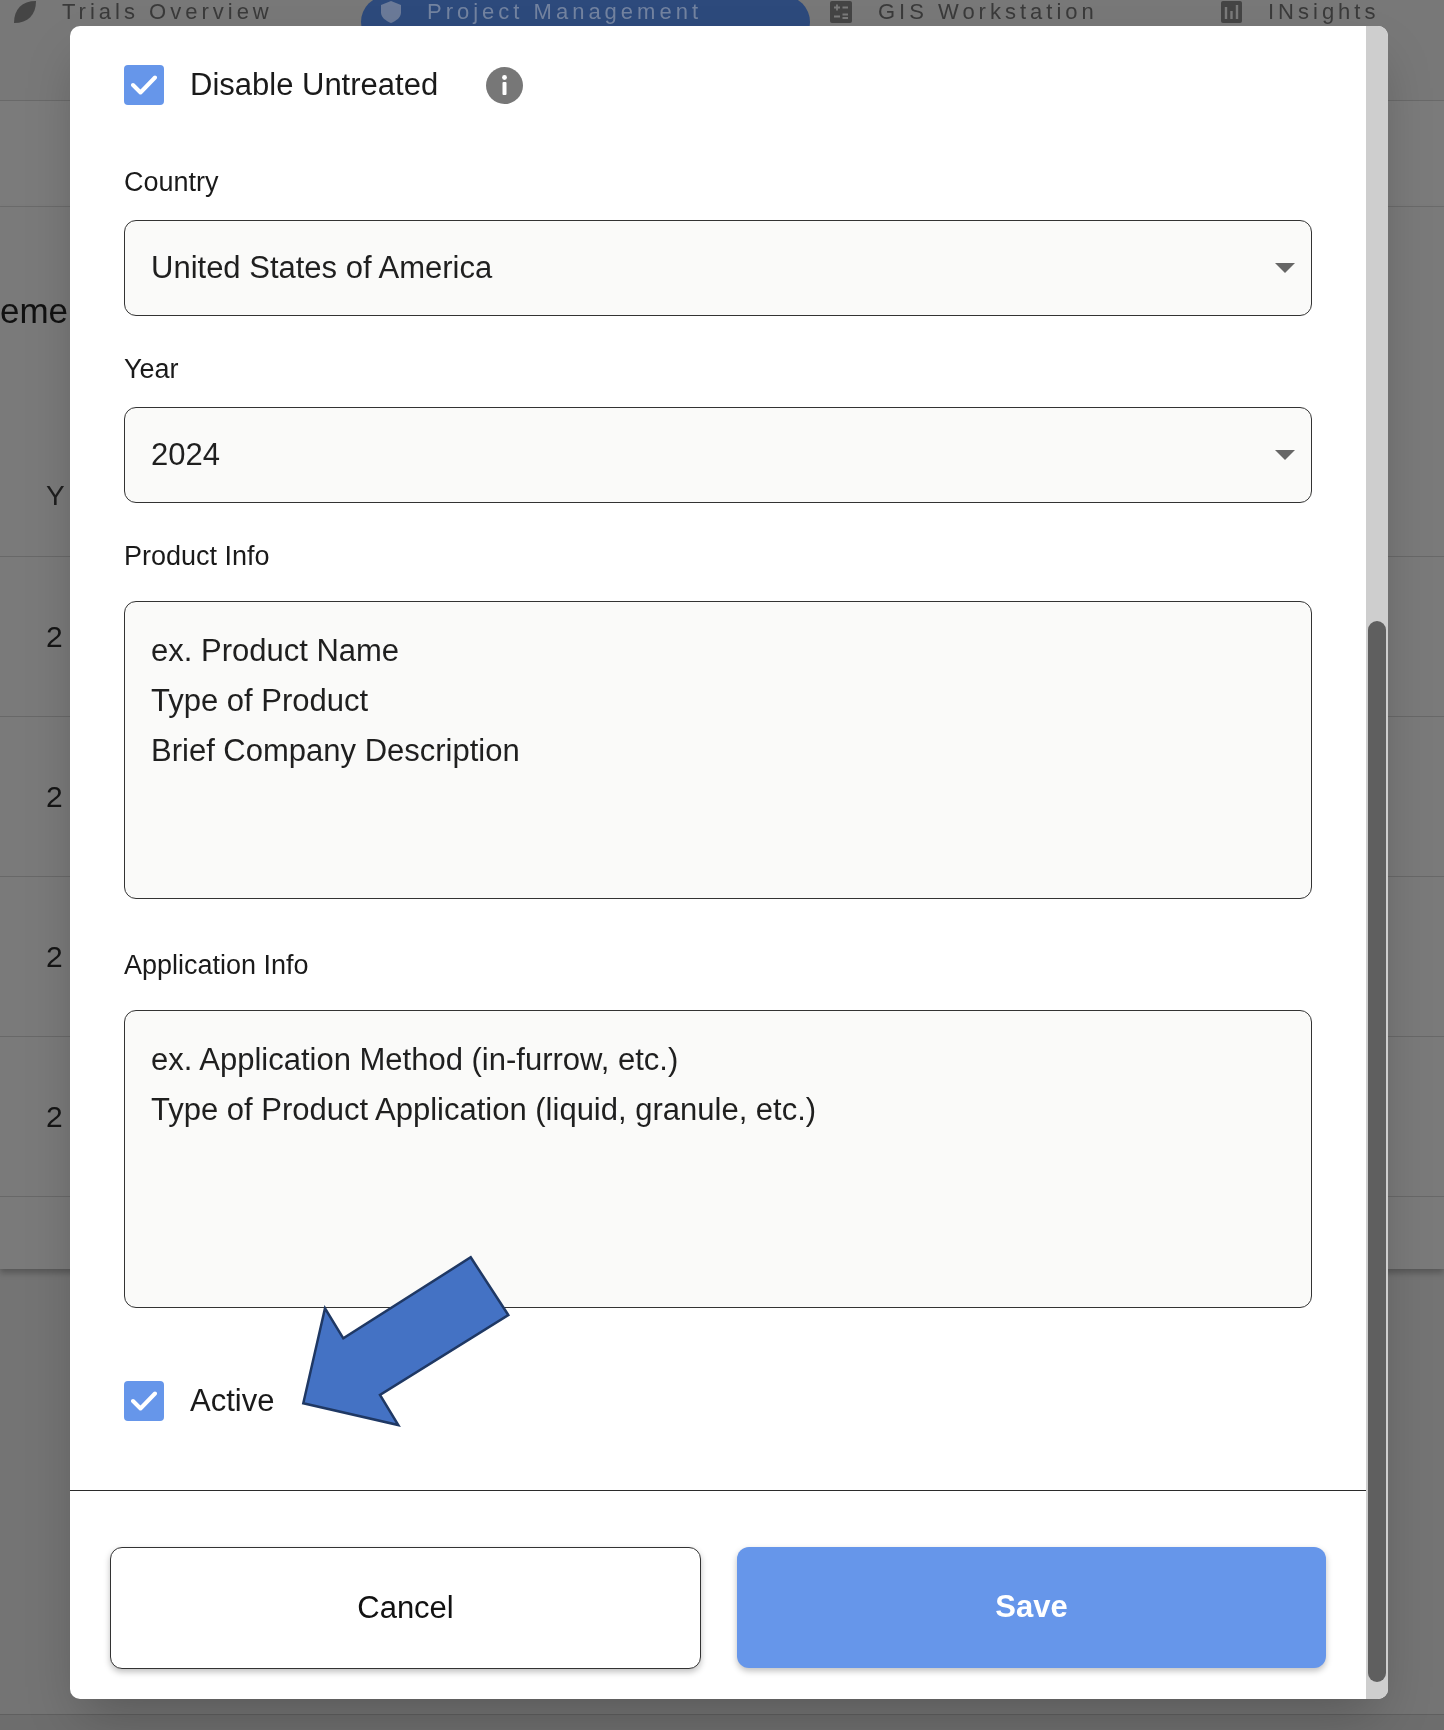 The image size is (1444, 1730). Describe the element at coordinates (232, 1401) in the screenshot. I see `checkbox-label: Active` at that location.